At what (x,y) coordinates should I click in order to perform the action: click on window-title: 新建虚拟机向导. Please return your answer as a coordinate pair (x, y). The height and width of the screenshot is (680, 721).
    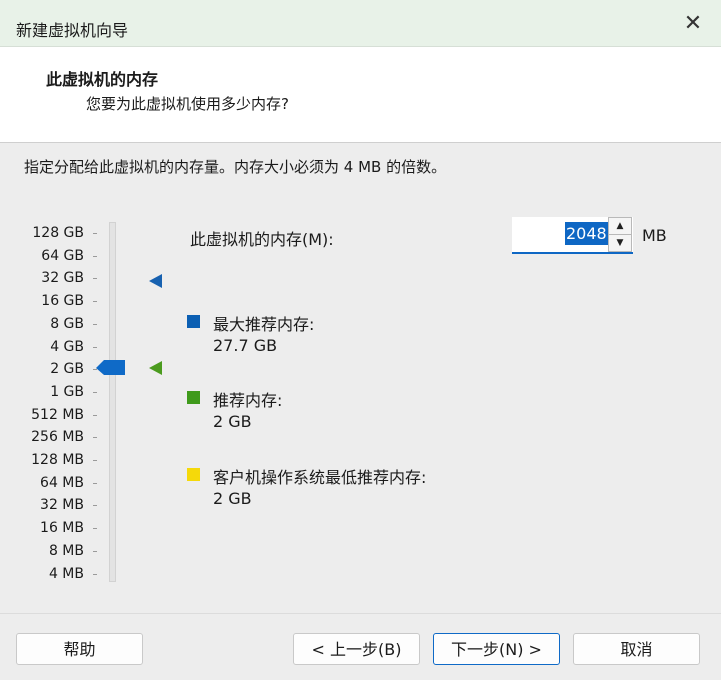
    Looking at the image, I should click on (72, 30).